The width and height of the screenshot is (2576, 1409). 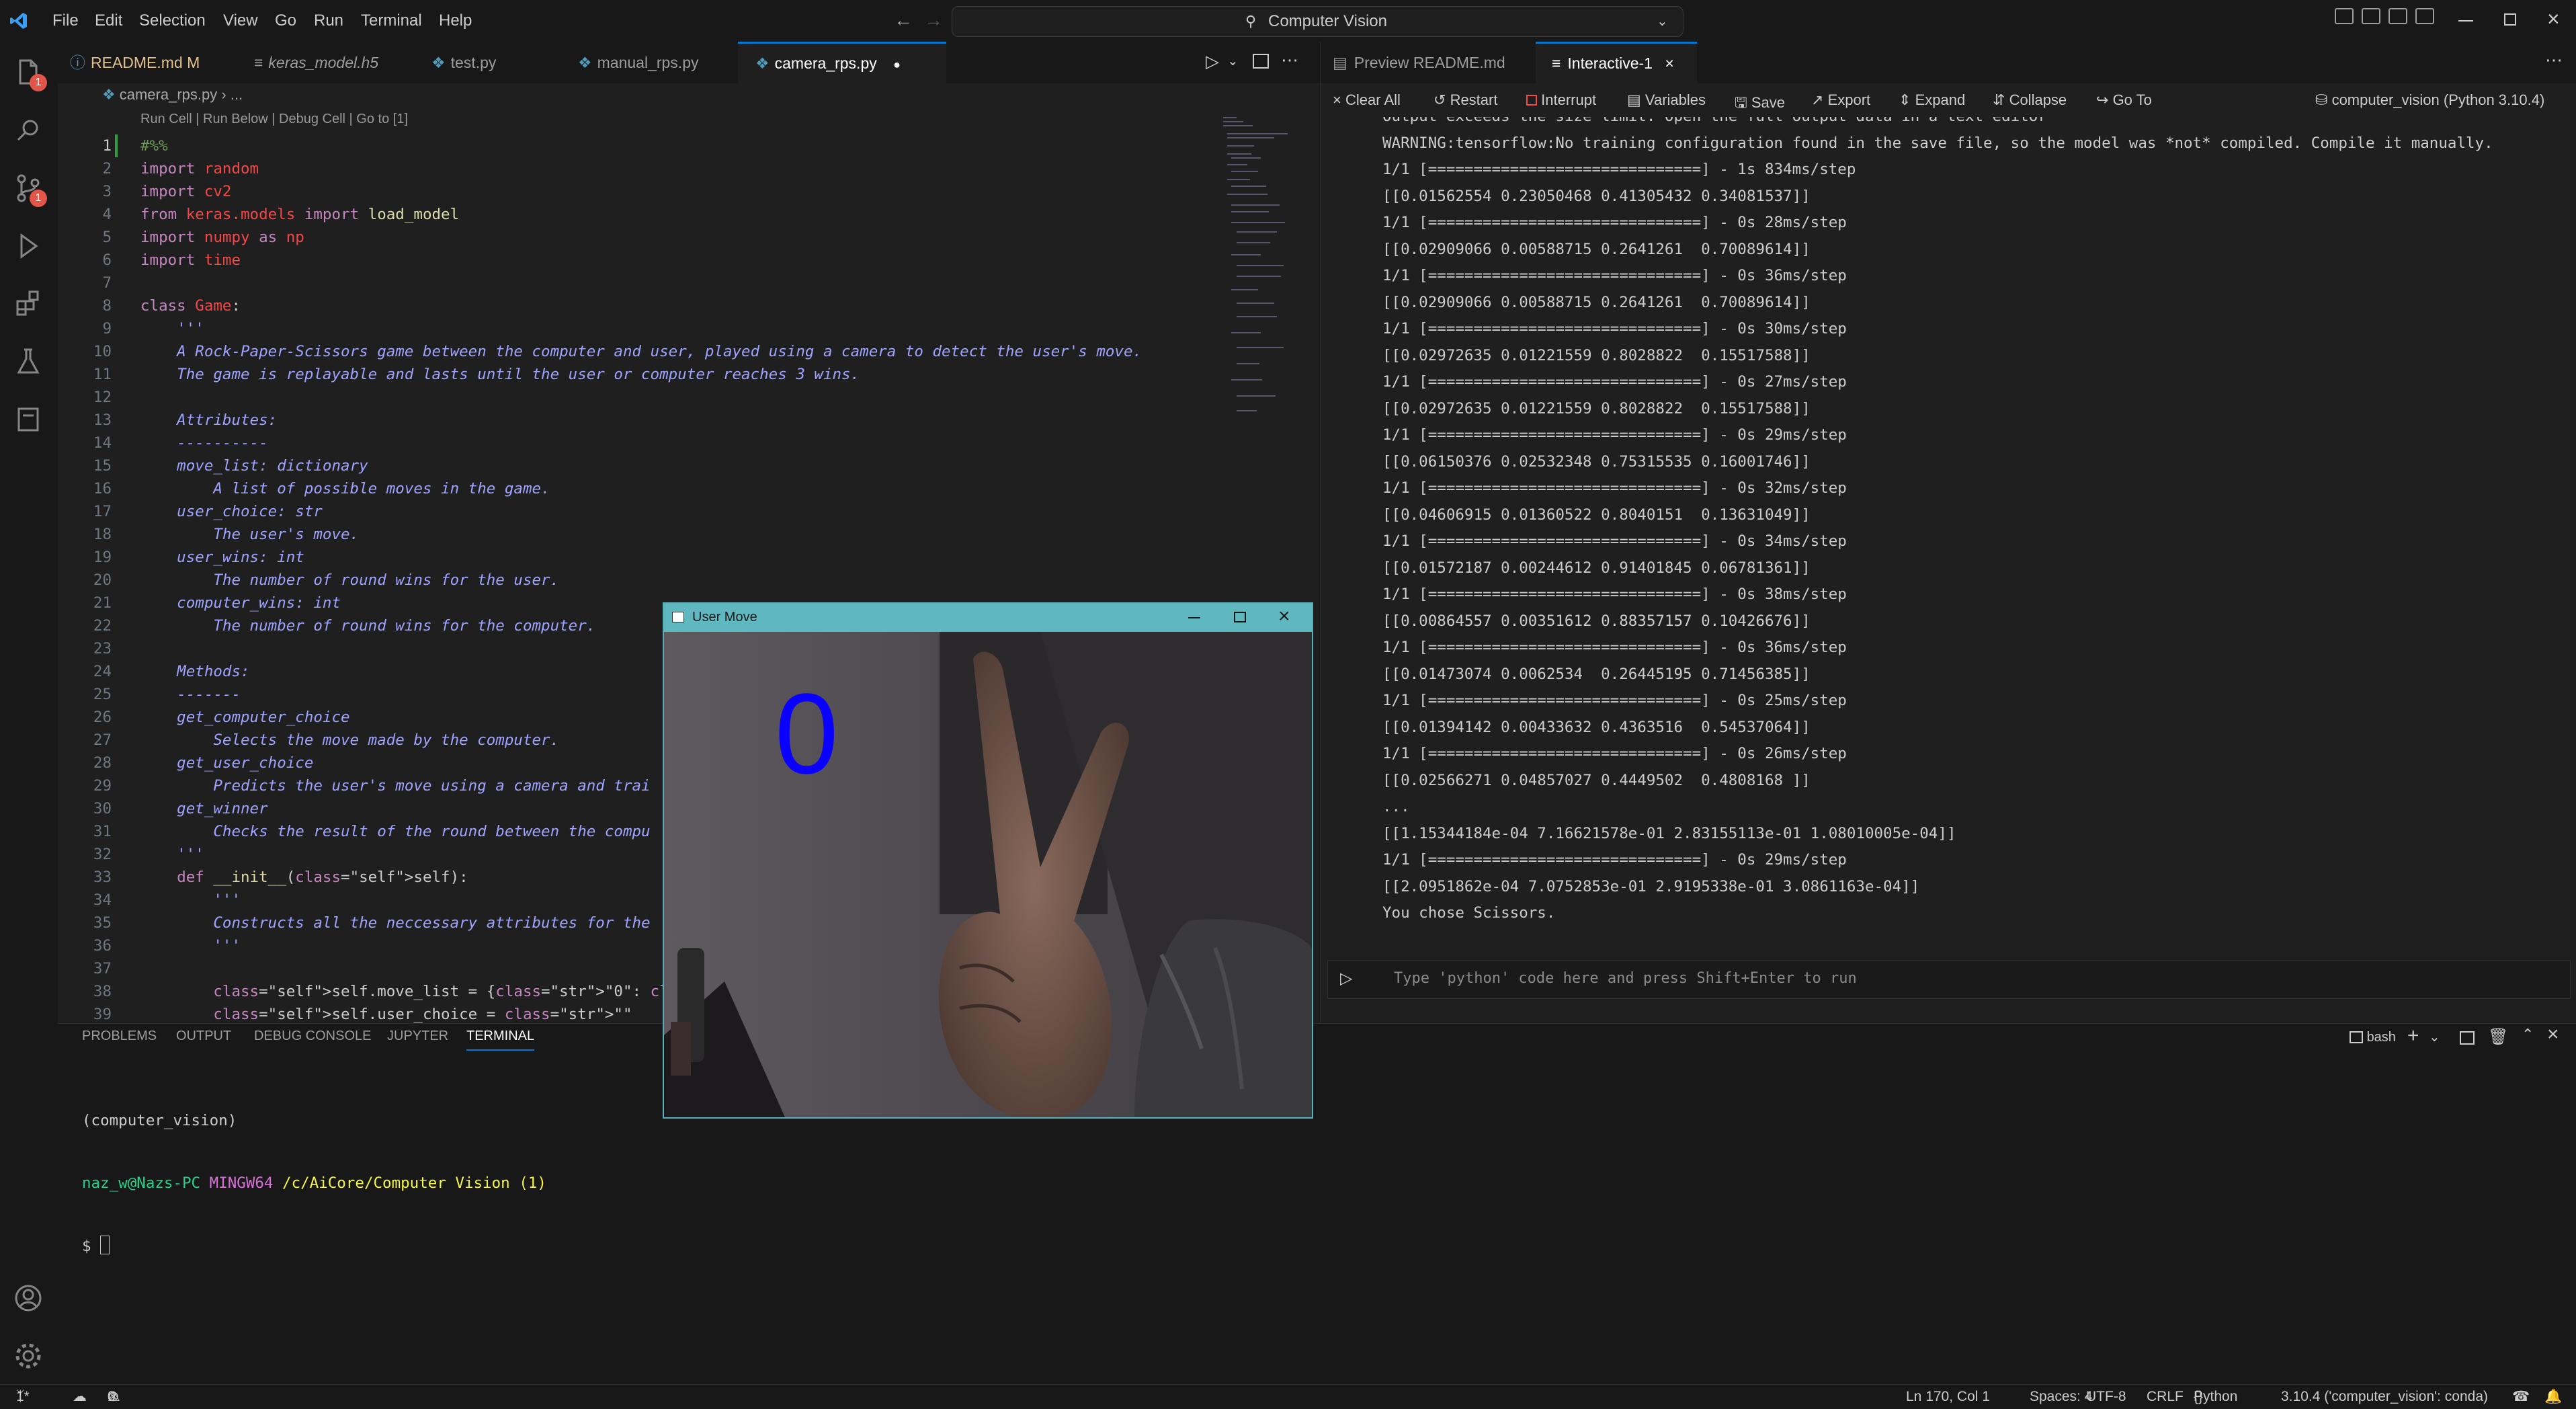 What do you see at coordinates (2344, 16) in the screenshot?
I see `toggle-primary-sidebar-icon` at bounding box center [2344, 16].